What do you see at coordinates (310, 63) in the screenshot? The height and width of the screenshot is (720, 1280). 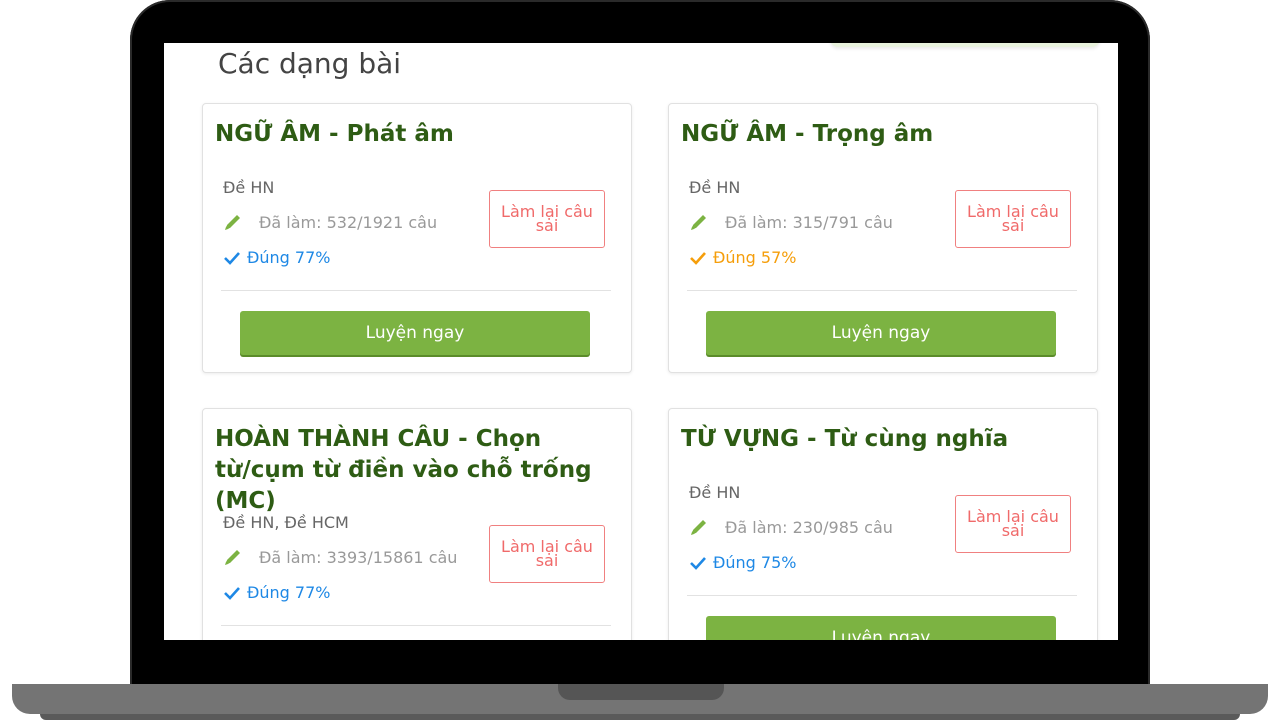 I see `section-title: Các dạng bài` at bounding box center [310, 63].